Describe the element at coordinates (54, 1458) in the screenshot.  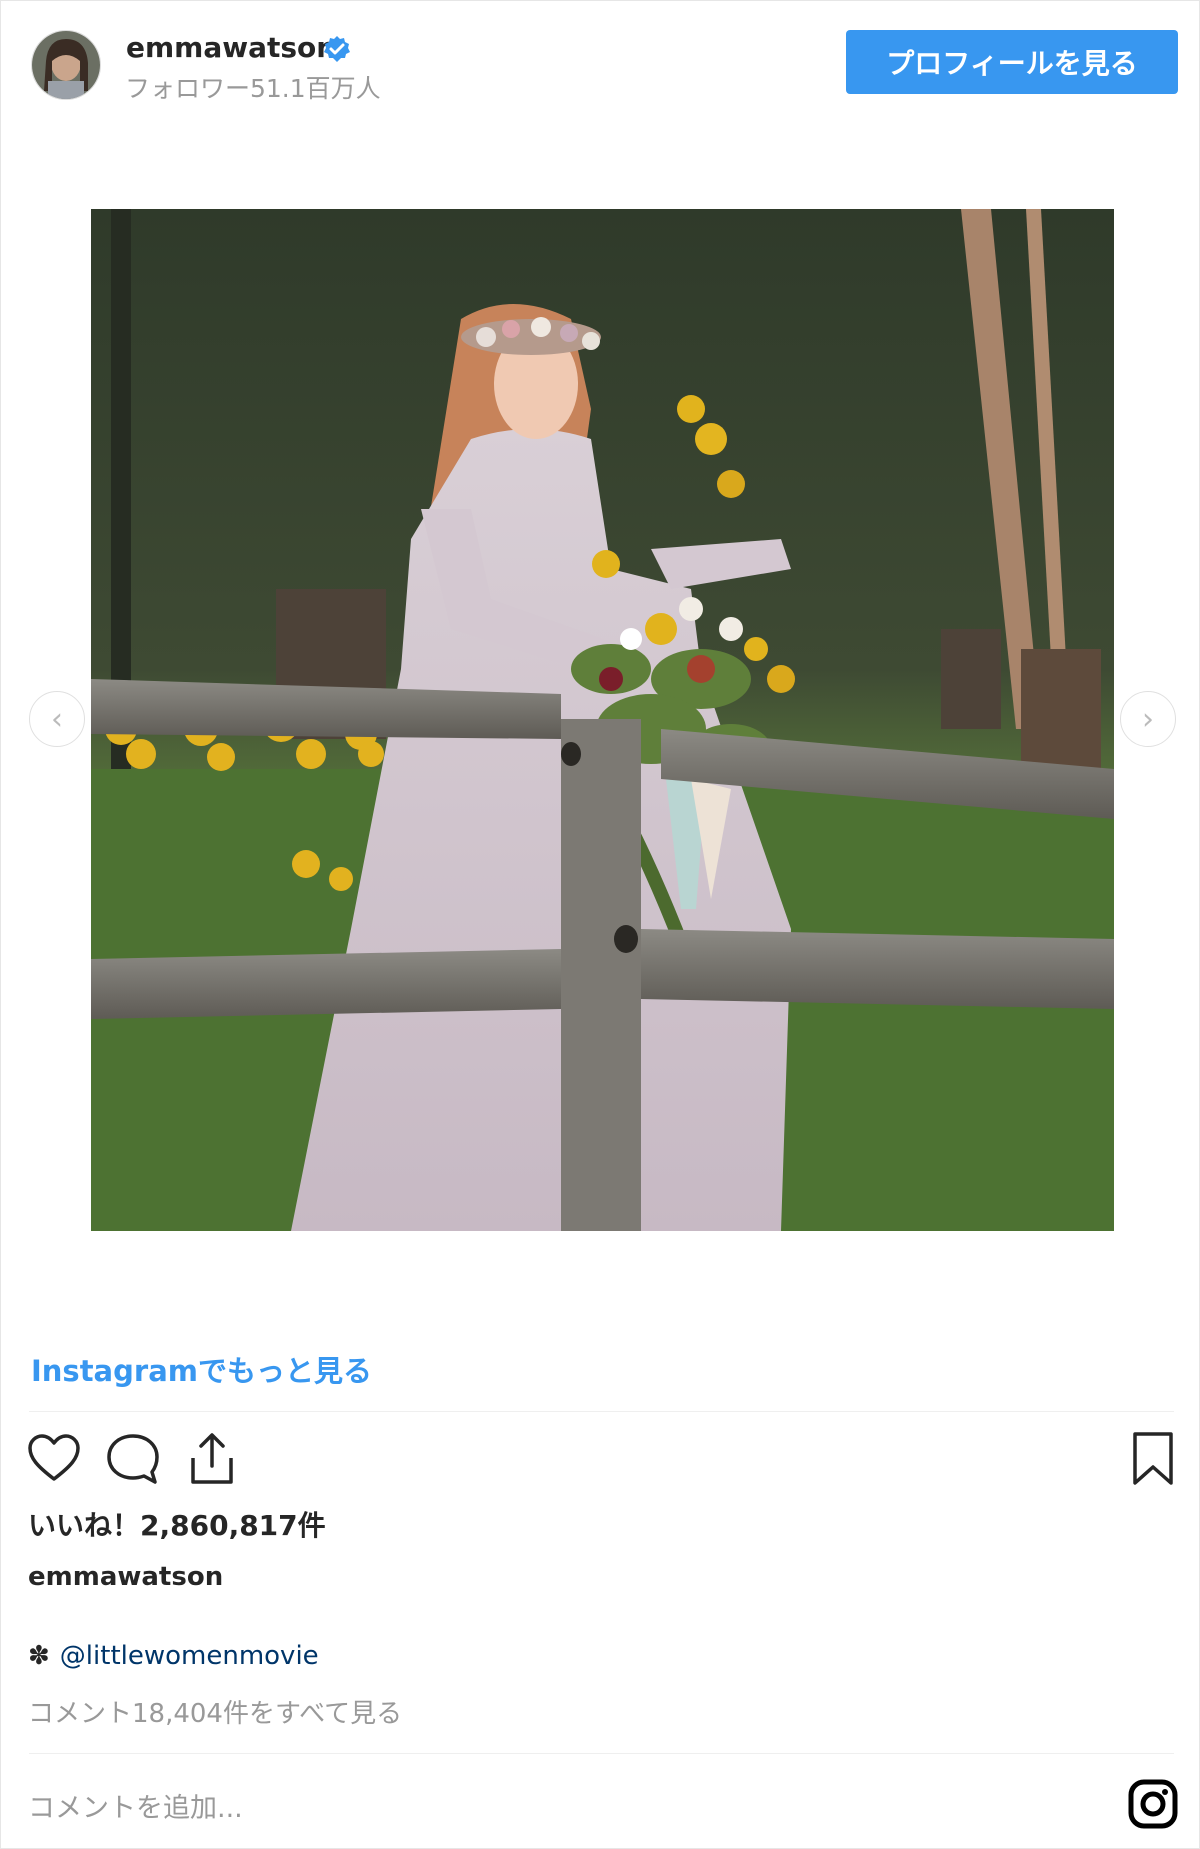
I see `heart-icon` at that location.